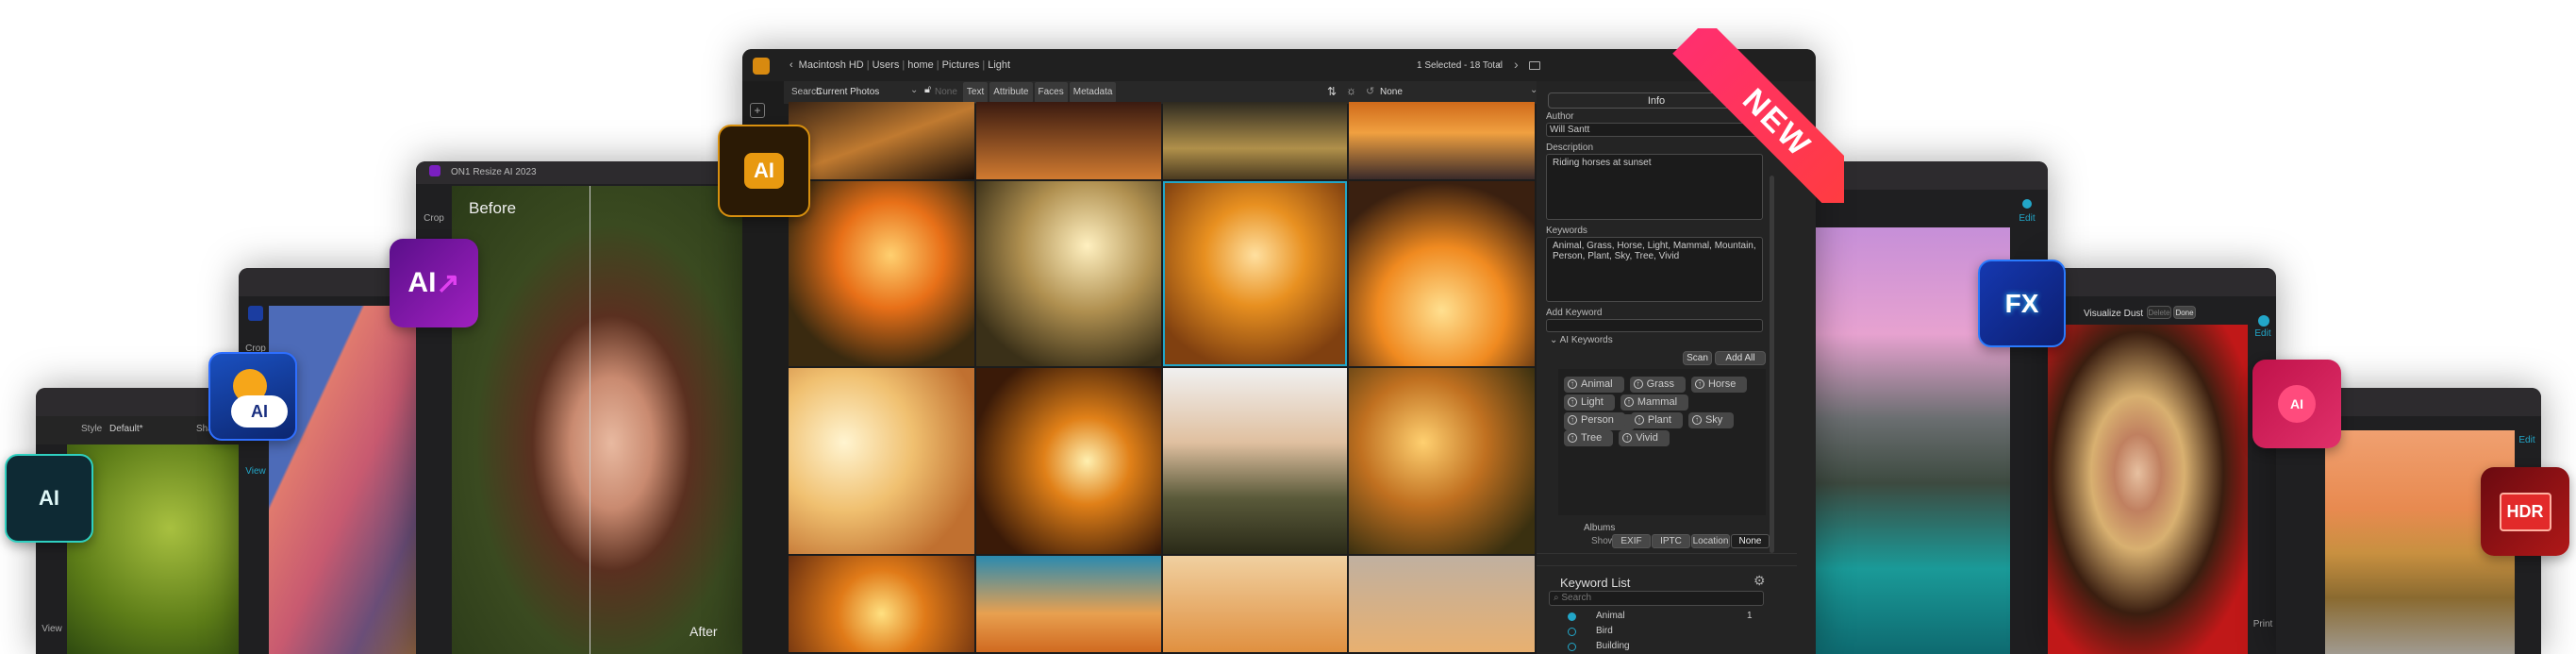 Image resolution: width=2576 pixels, height=654 pixels. I want to click on add-button: +, so click(758, 110).